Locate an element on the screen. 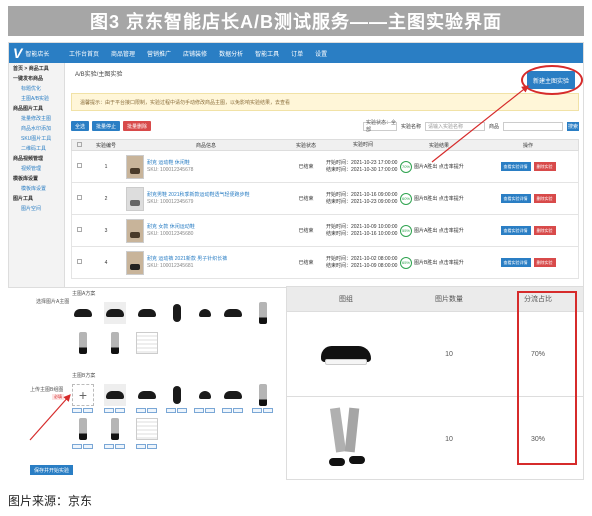 The height and width of the screenshot is (516, 592). nav-item: 营销推广 is located at coordinates (159, 53).